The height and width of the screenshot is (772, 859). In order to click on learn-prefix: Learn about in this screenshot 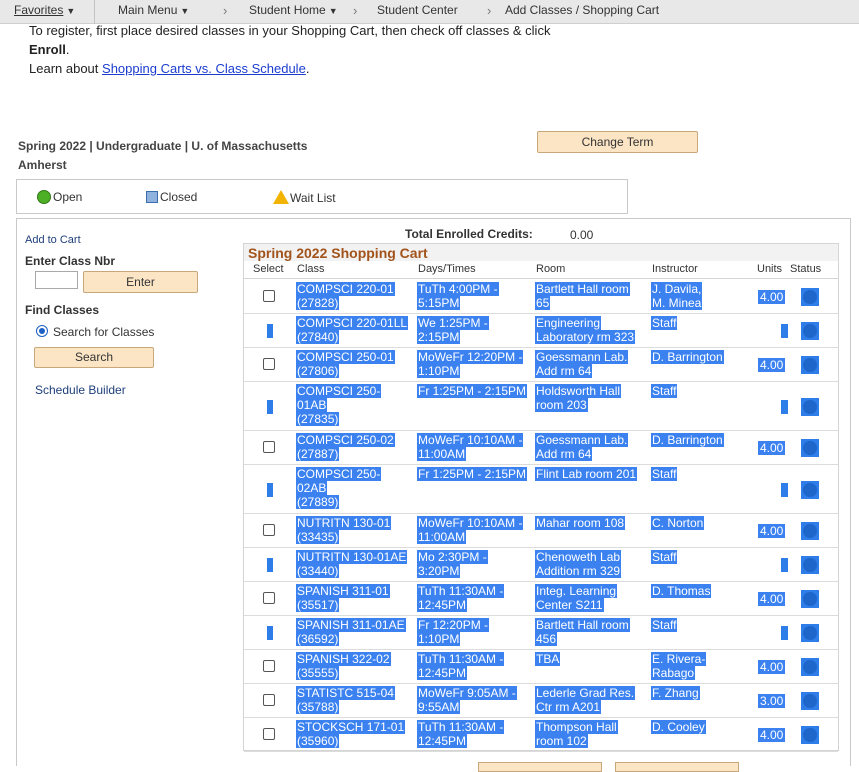, I will do `click(64, 68)`.